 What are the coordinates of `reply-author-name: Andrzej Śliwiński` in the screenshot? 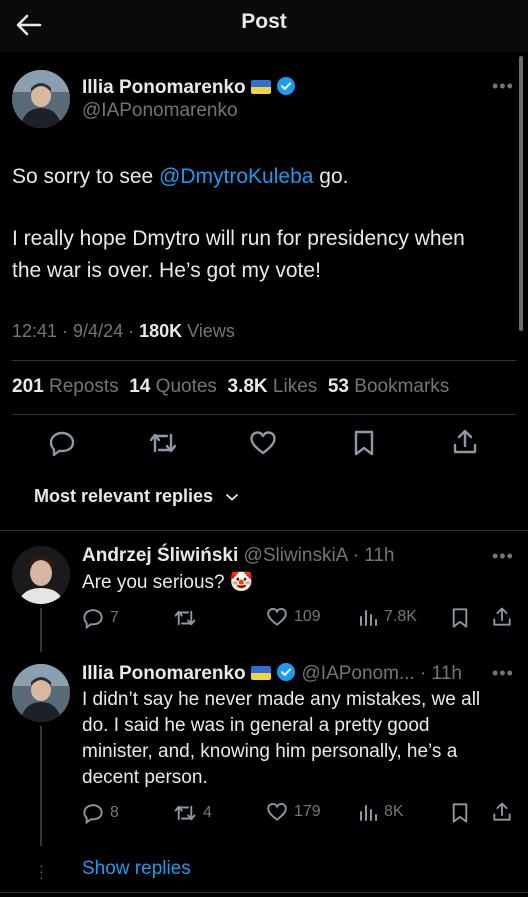 It's located at (160, 555).